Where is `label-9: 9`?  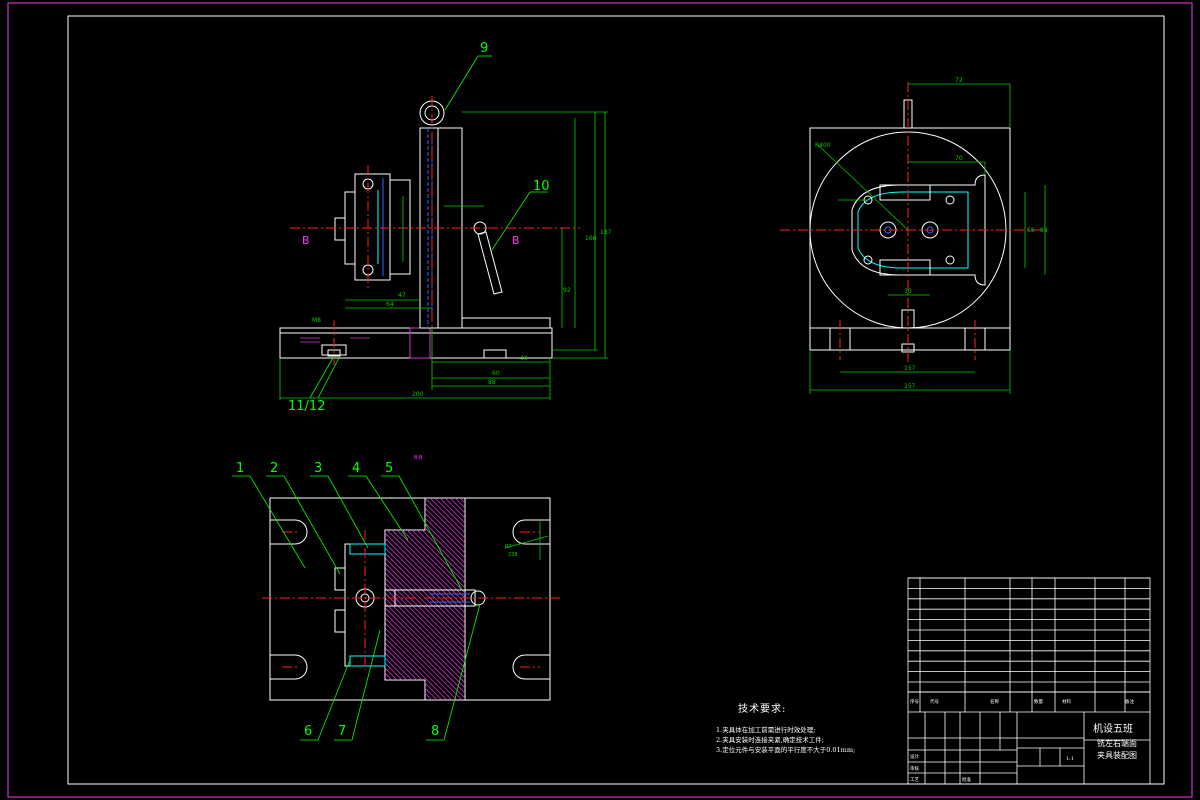 label-9: 9 is located at coordinates (484, 48).